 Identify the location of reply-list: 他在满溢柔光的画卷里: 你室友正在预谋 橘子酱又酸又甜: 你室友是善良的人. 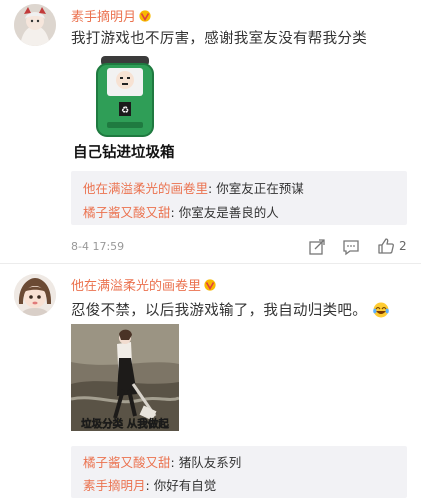
(239, 198).